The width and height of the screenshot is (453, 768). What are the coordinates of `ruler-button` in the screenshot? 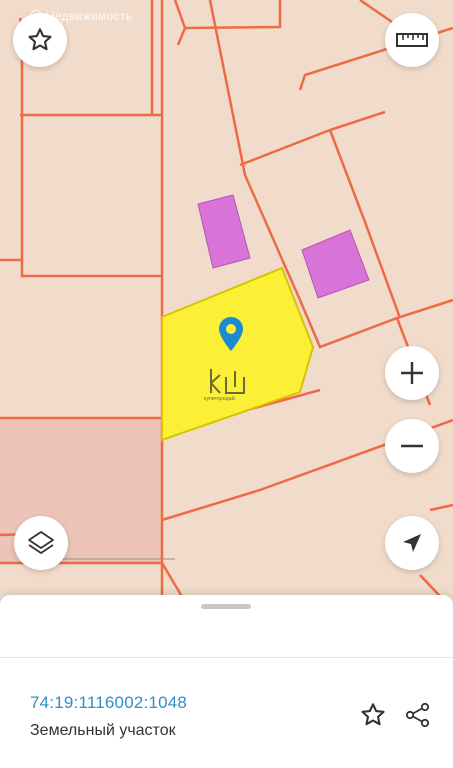 It's located at (412, 40).